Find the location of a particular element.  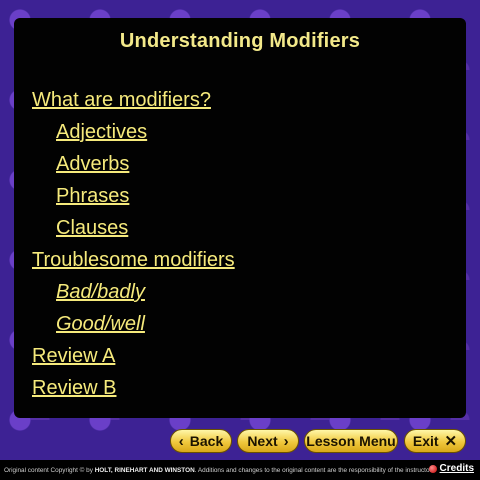

link-review-b: Review B is located at coordinates (242, 388).